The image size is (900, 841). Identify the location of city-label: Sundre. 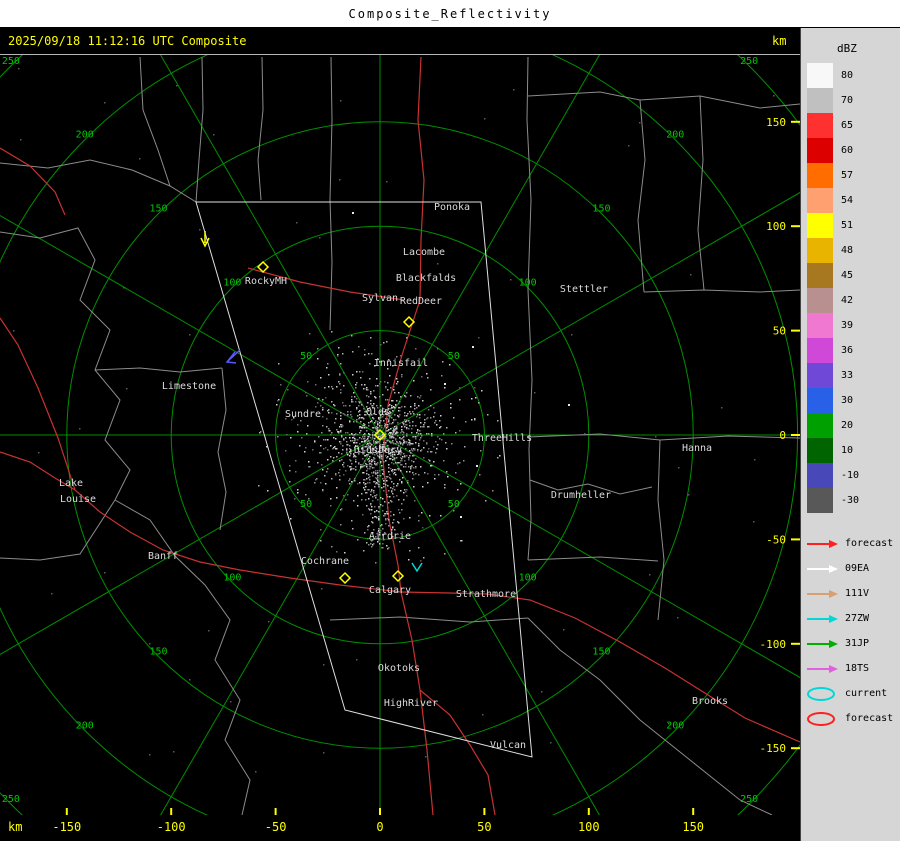
(303, 414).